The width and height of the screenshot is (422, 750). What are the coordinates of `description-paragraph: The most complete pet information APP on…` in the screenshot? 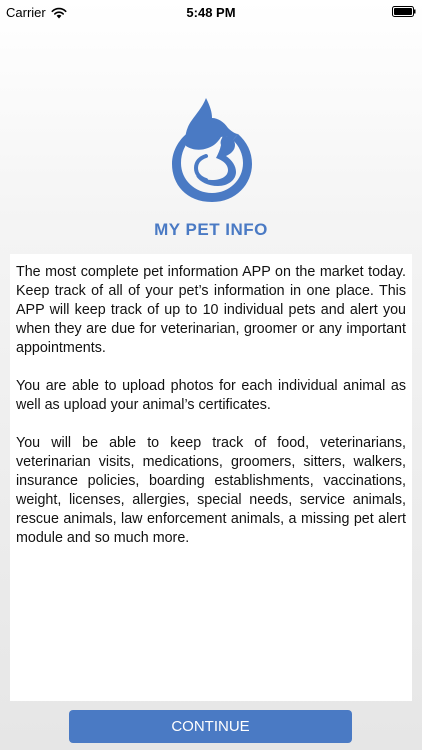 It's located at (211, 310).